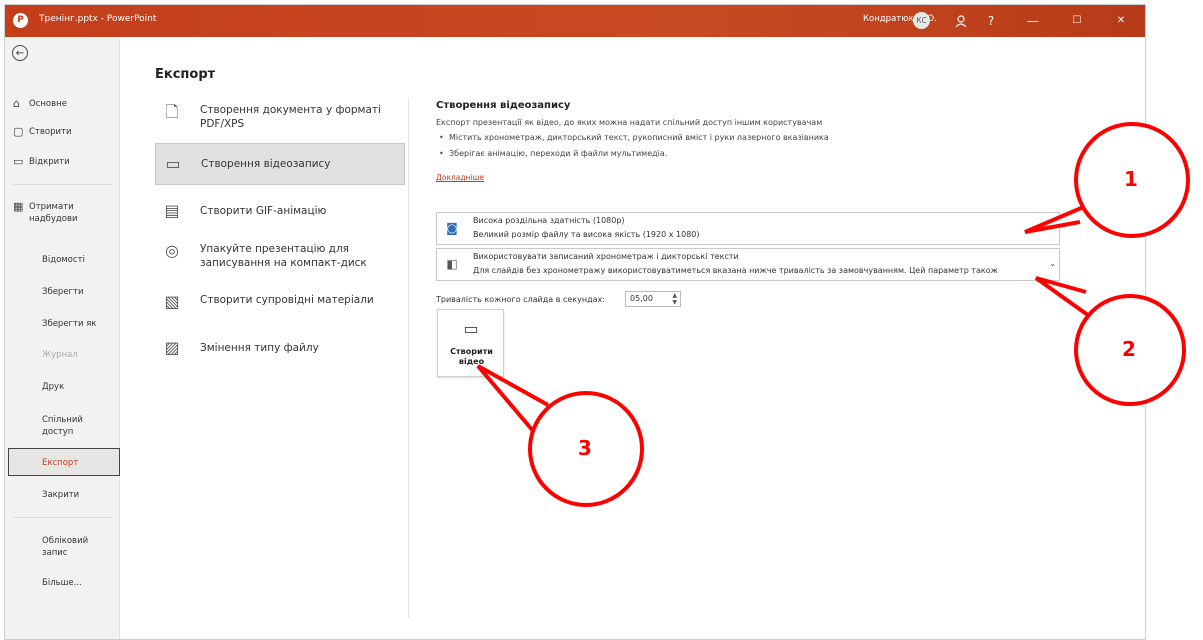  Describe the element at coordinates (460, 177) in the screenshot. I see `learn-more-link: Докладніше` at that location.